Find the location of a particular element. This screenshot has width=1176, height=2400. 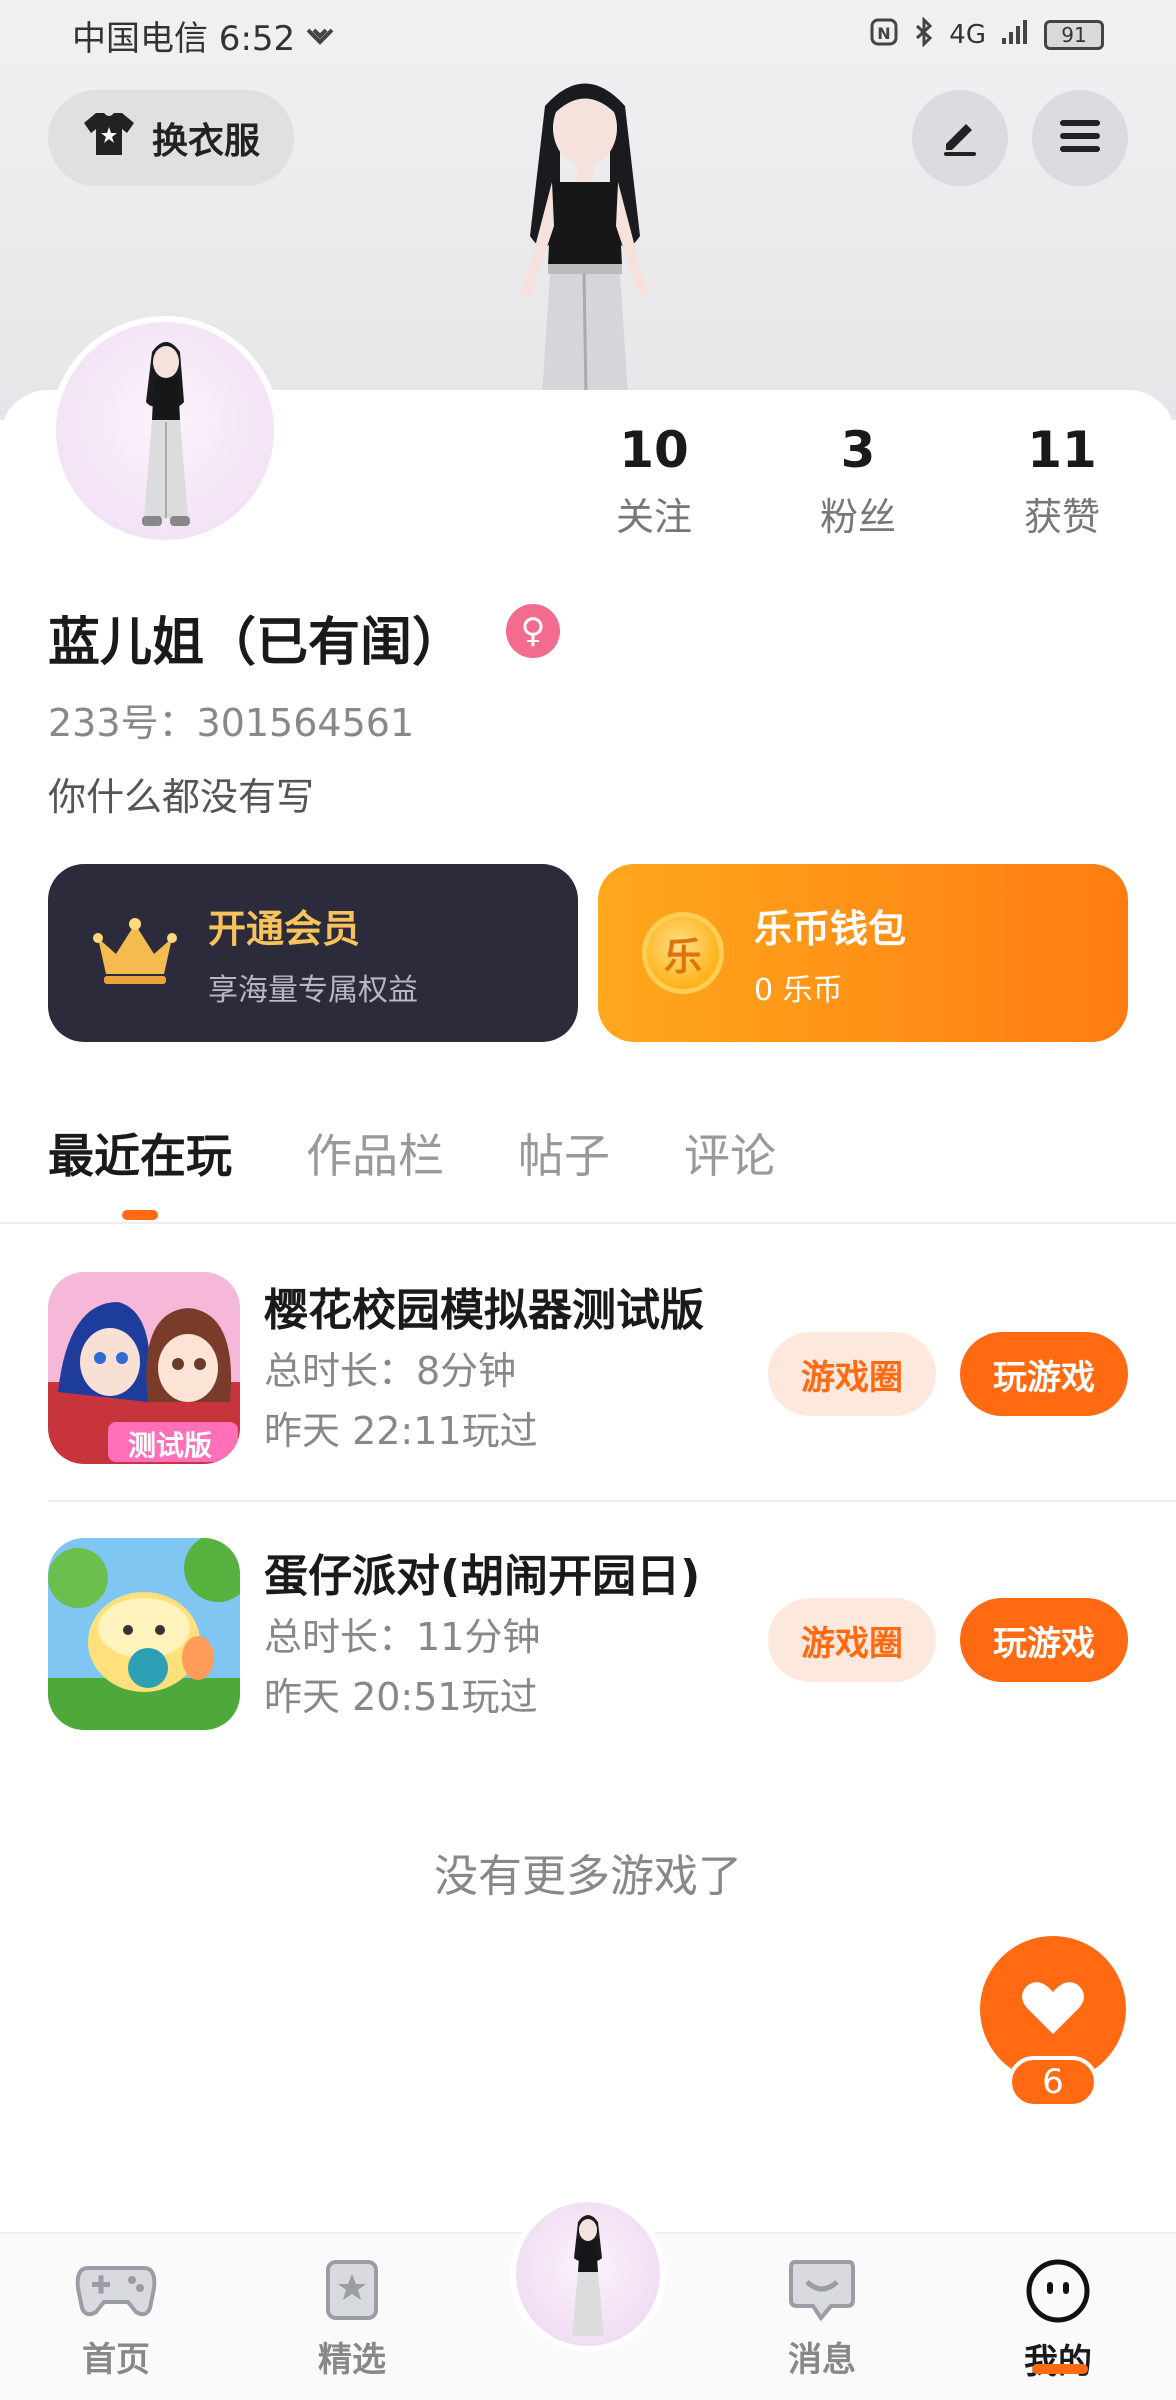

bluetooth-icon is located at coordinates (924, 34).